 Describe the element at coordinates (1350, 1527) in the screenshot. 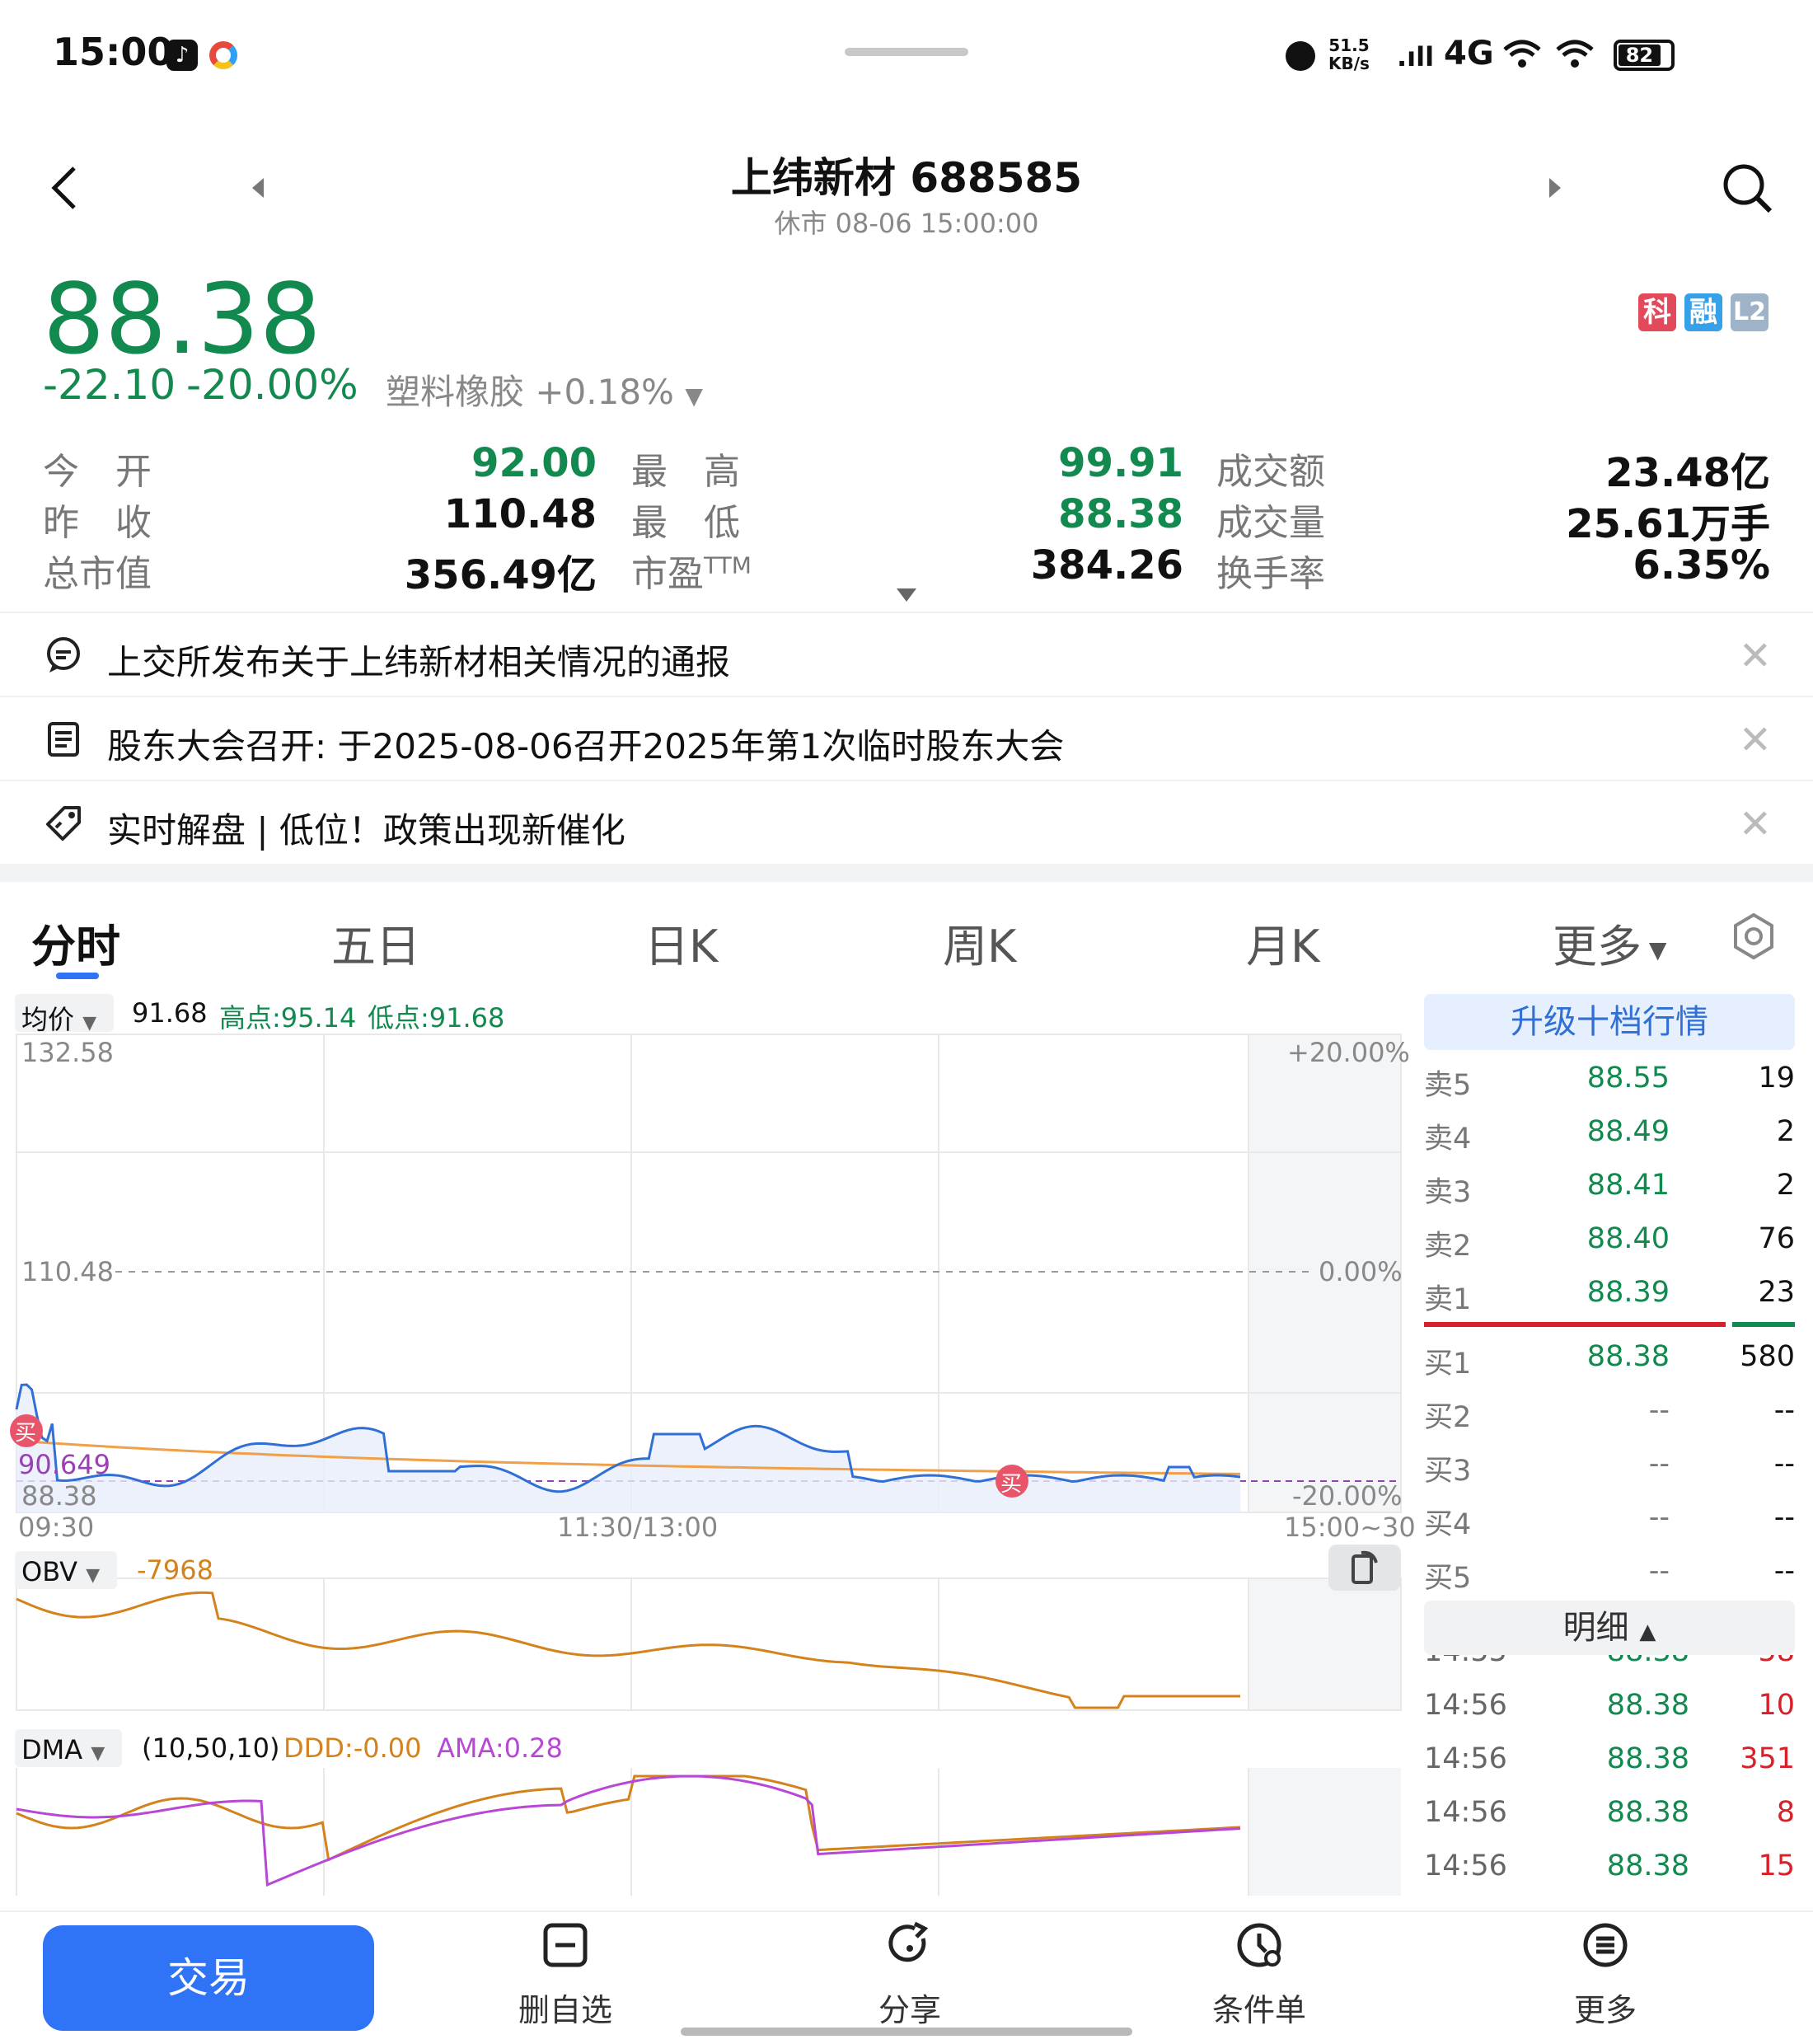

I see `x-axis-end: 15:00~30` at that location.